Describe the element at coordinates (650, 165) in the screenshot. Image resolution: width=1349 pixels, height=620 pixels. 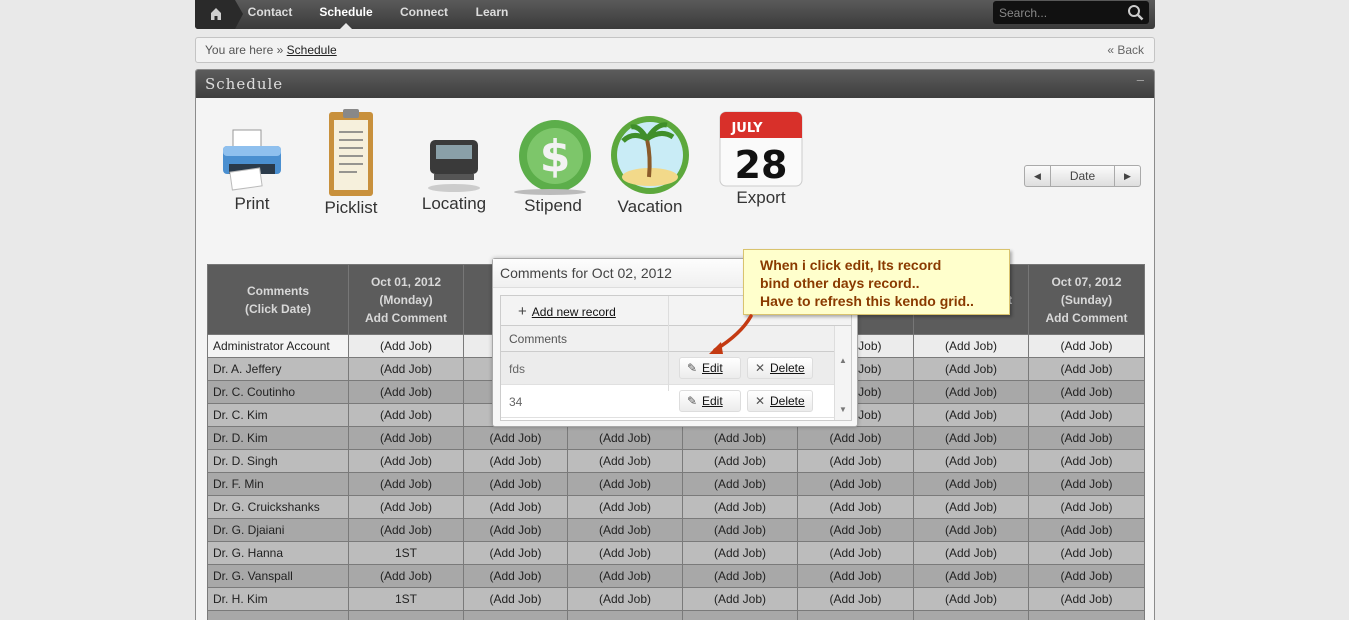
I see `vacation-tool: Vacation` at that location.